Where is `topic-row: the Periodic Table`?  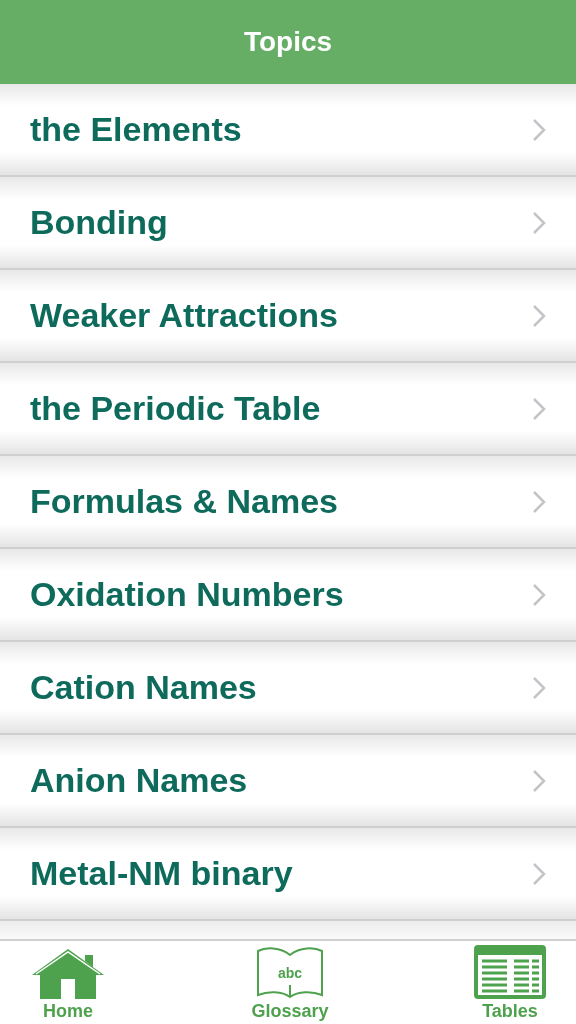
topic-row: the Periodic Table is located at coordinates (288, 409).